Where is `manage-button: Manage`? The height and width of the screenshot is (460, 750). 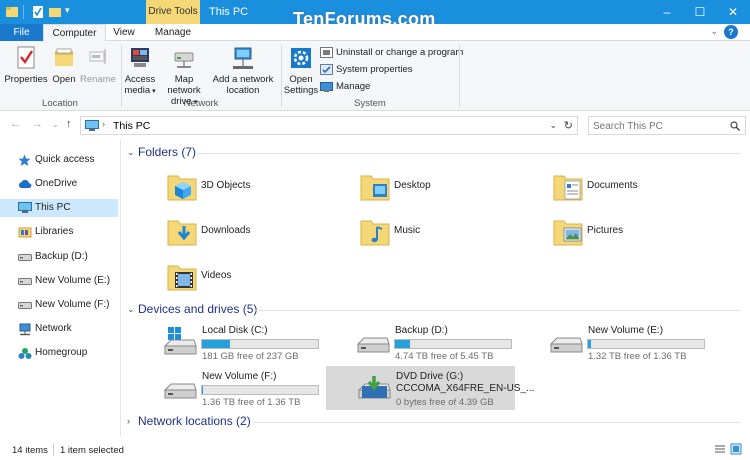 manage-button: Manage is located at coordinates (350, 87).